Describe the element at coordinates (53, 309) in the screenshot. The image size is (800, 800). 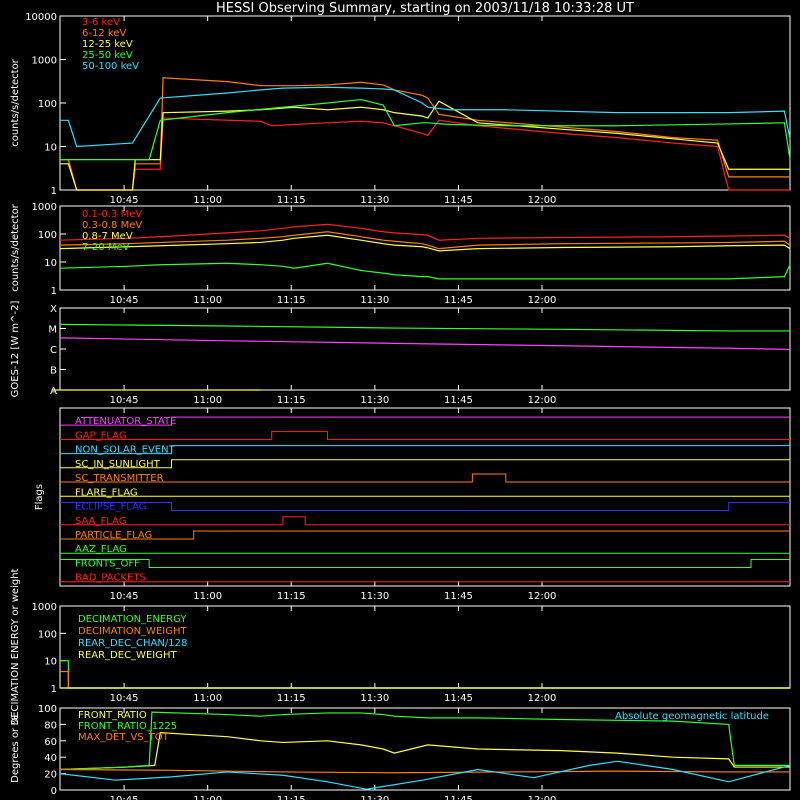
I see `y-tick-label: X` at that location.